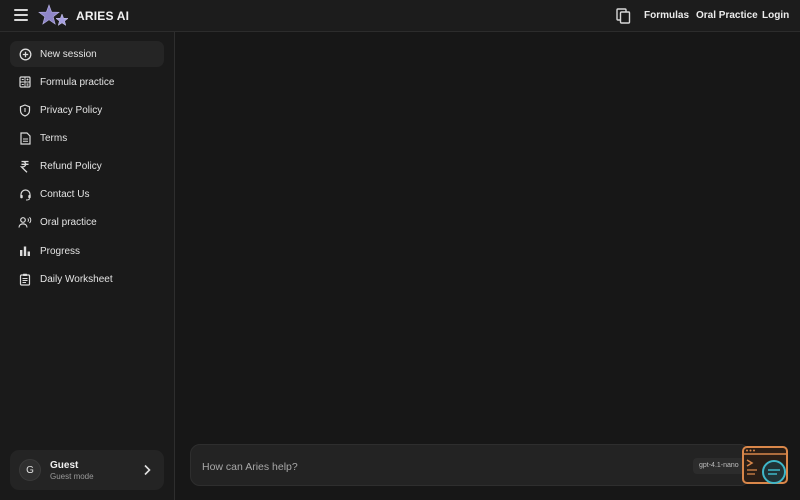 The width and height of the screenshot is (800, 500). I want to click on sidebar-item-refund-policy: Refund Policy, so click(87, 166).